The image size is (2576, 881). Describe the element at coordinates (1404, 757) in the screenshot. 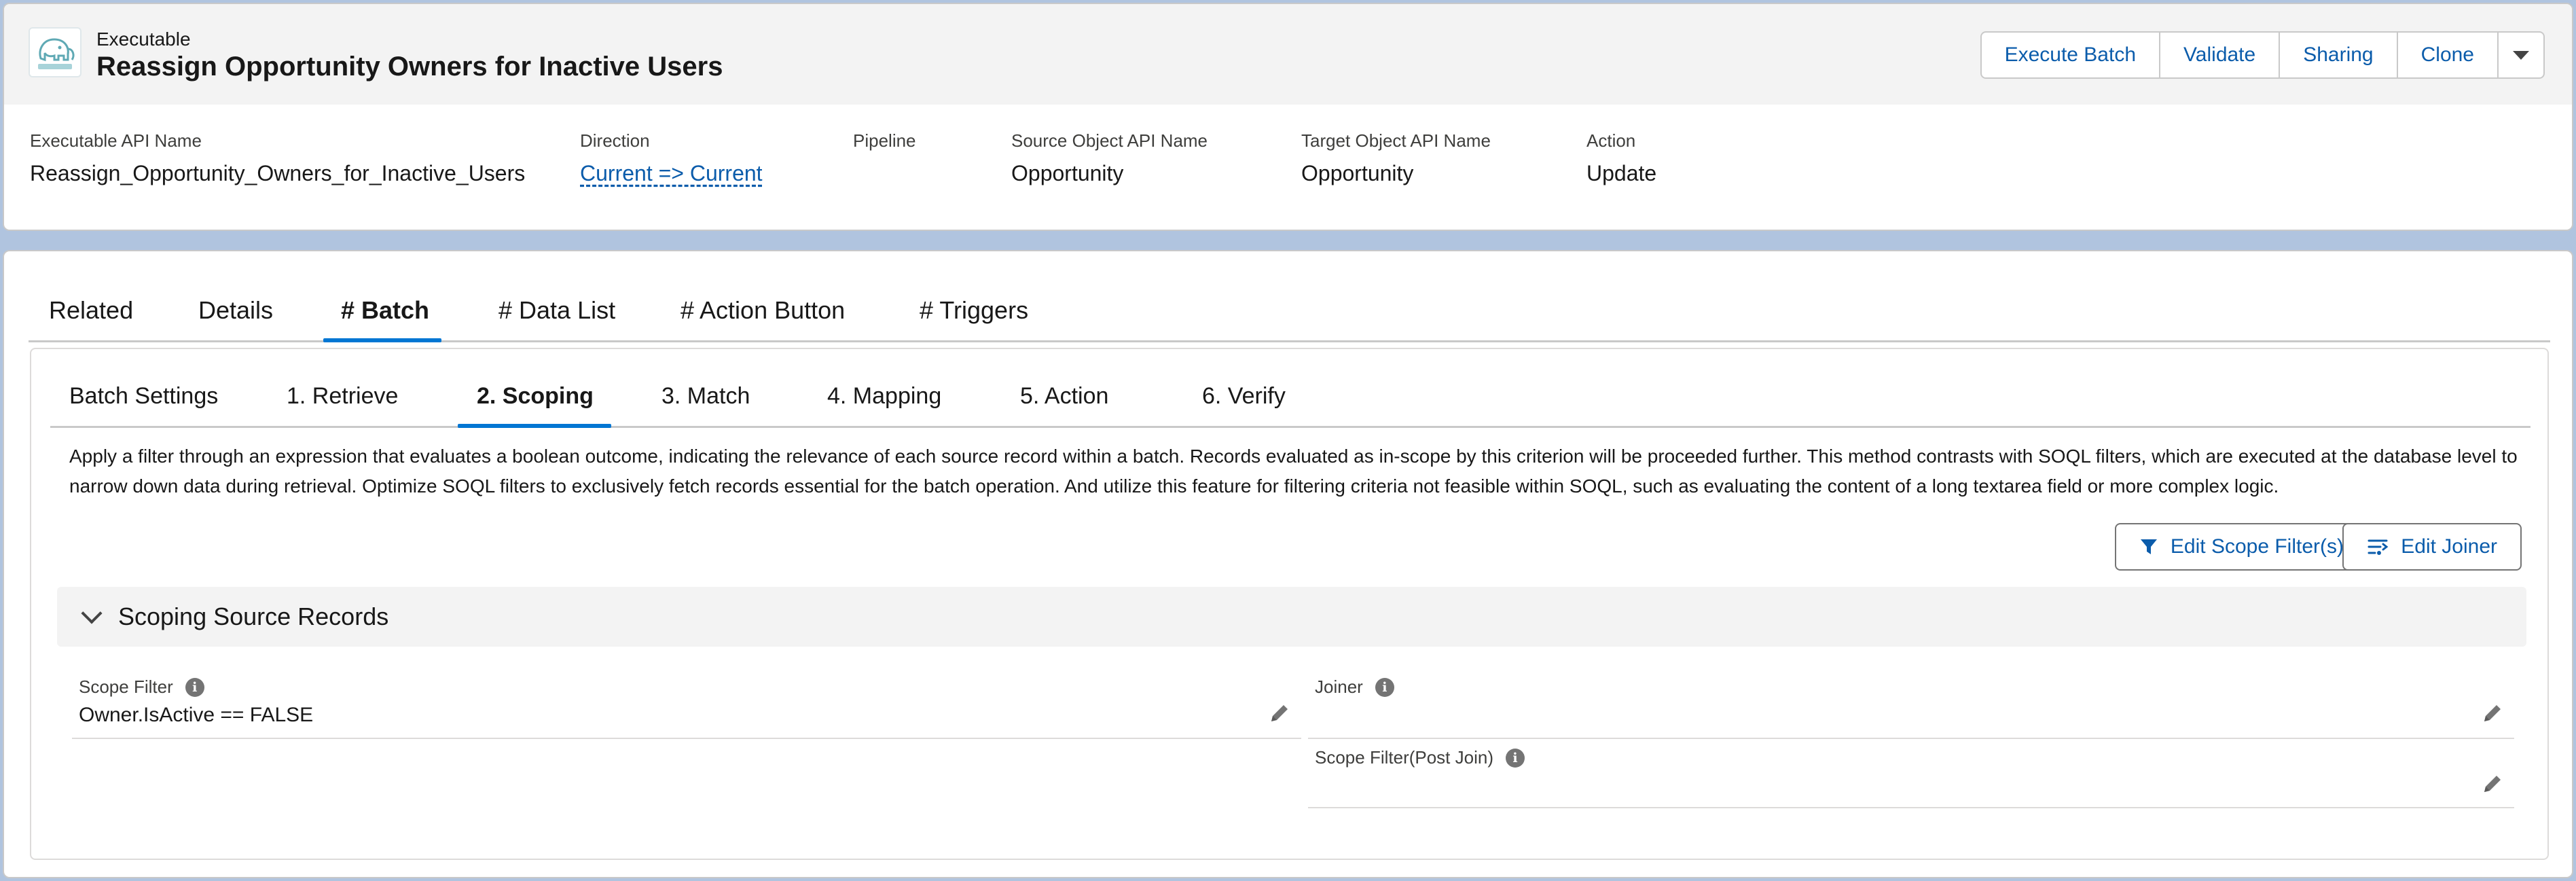

I see `scope-filter-post-join-label: Scope Filter(Post Join)` at that location.